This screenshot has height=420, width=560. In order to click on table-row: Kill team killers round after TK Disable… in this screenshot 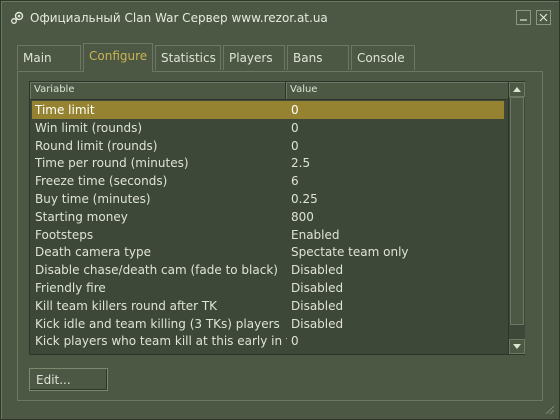, I will do `click(268, 306)`.